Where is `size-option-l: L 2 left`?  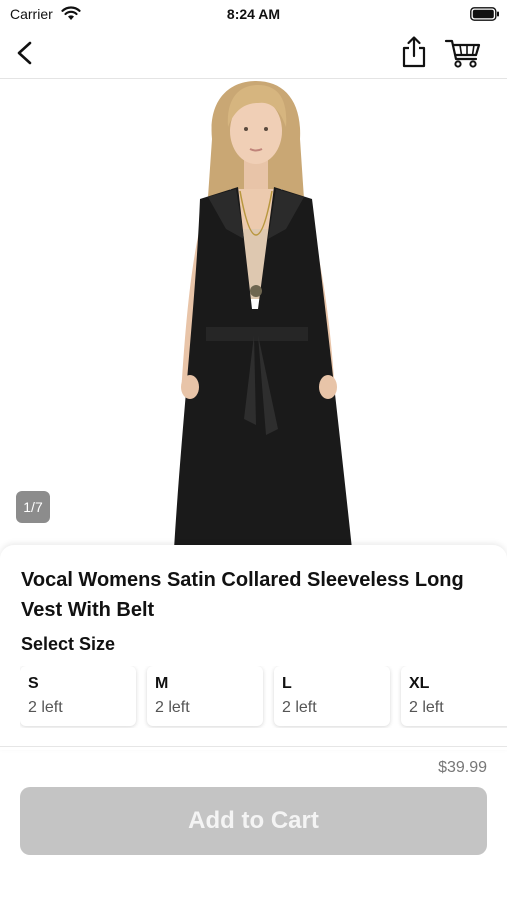
size-option-l: L 2 left is located at coordinates (332, 696).